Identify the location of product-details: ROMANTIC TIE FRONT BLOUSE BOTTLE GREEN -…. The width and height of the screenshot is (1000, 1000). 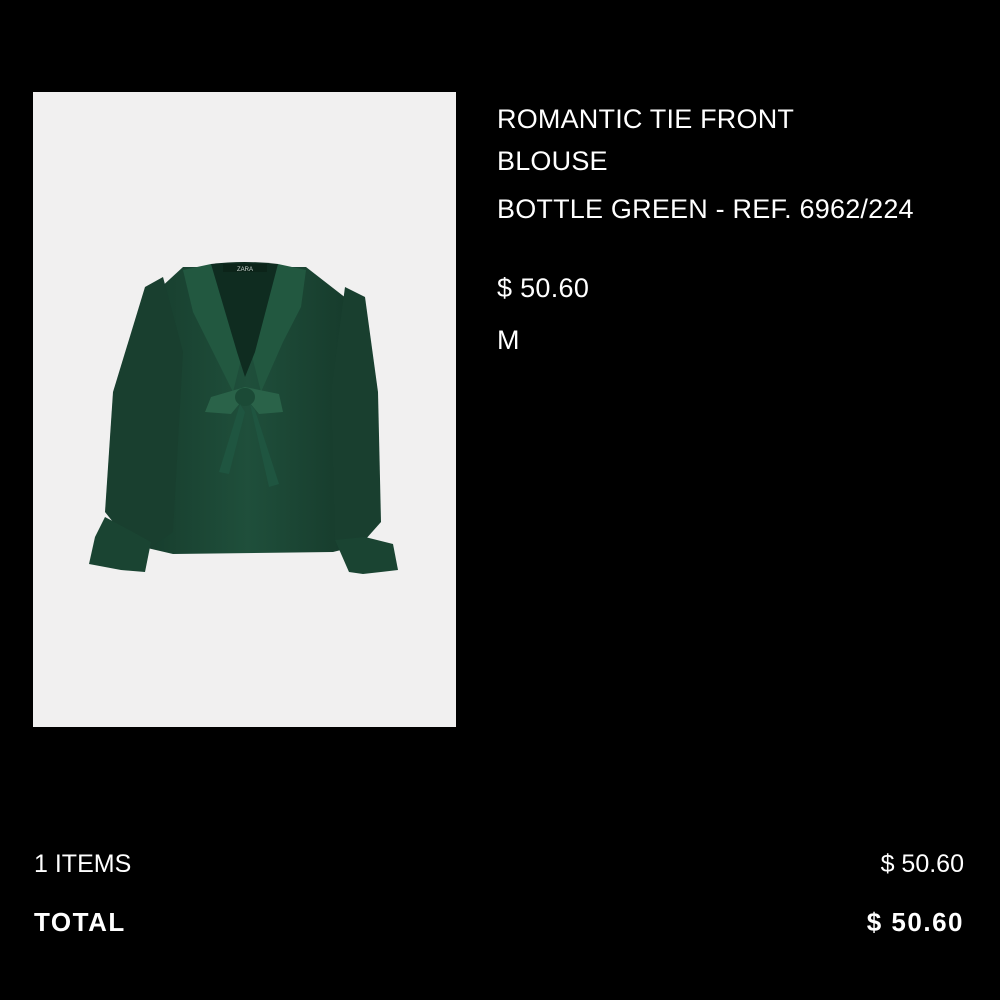
(737, 227).